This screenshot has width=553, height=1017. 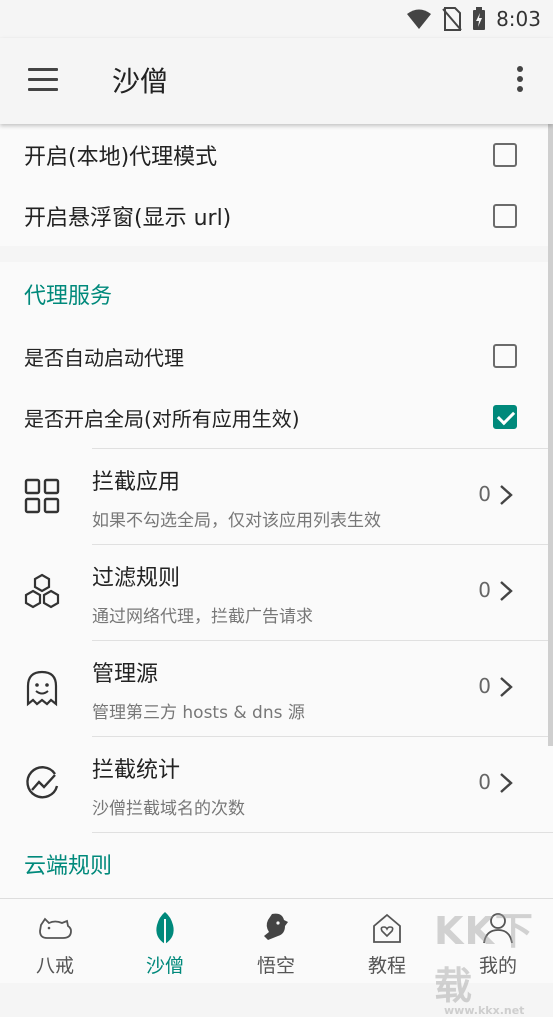 What do you see at coordinates (387, 928) in the screenshot?
I see `home-heart-icon` at bounding box center [387, 928].